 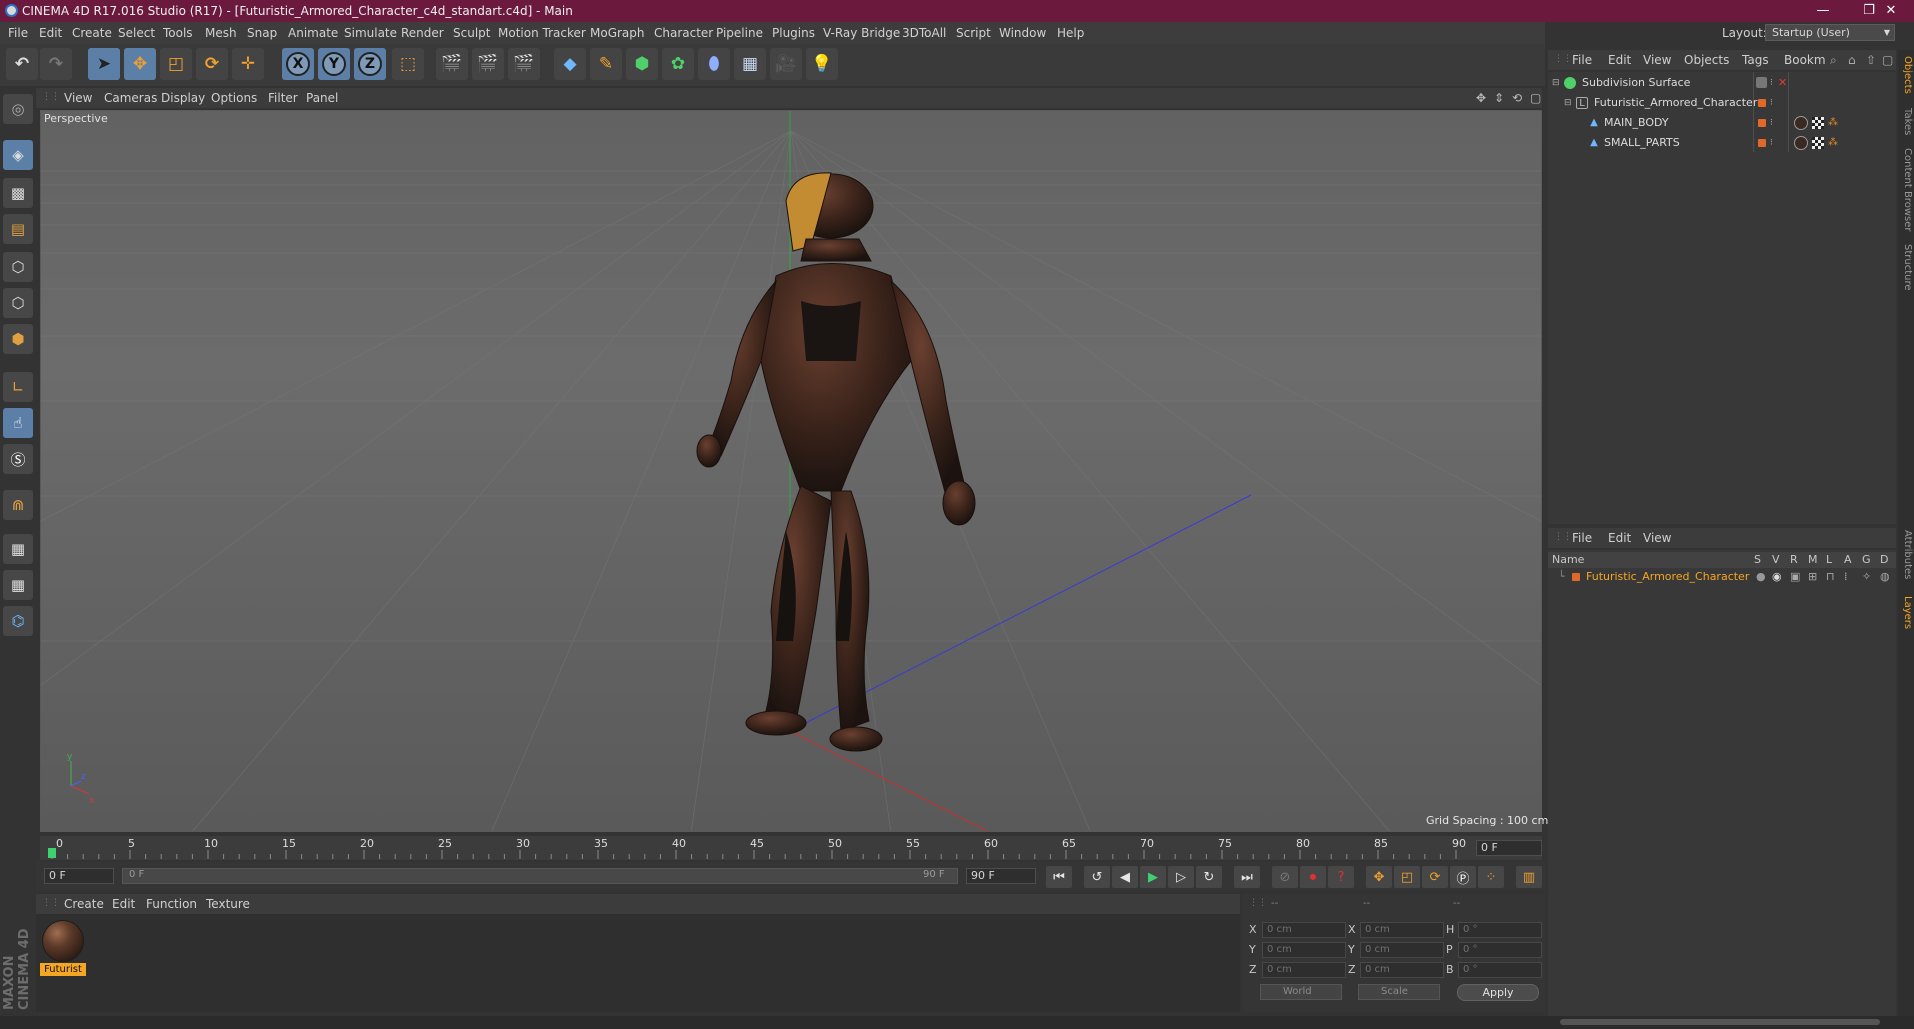 What do you see at coordinates (570, 64) in the screenshot?
I see `cube-object-button: ◆` at bounding box center [570, 64].